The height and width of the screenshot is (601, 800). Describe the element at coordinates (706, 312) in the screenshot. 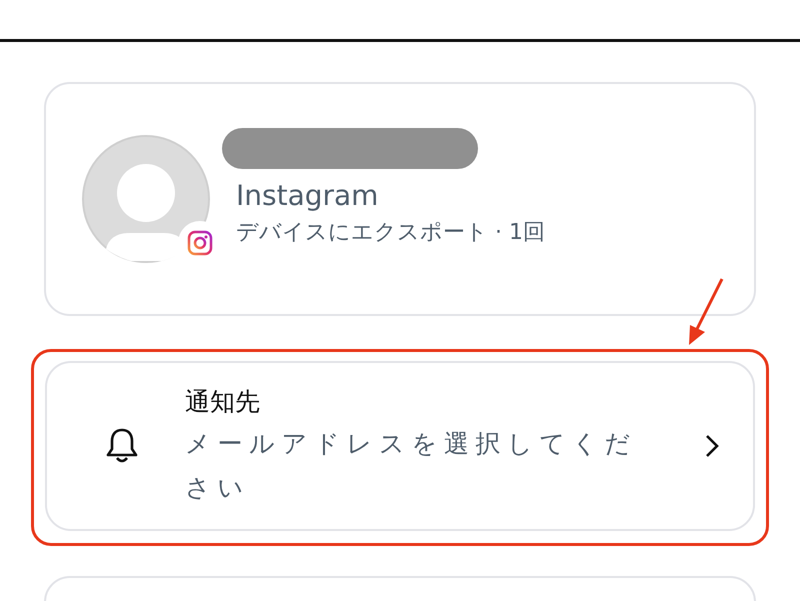

I see `pointer-arrow` at that location.